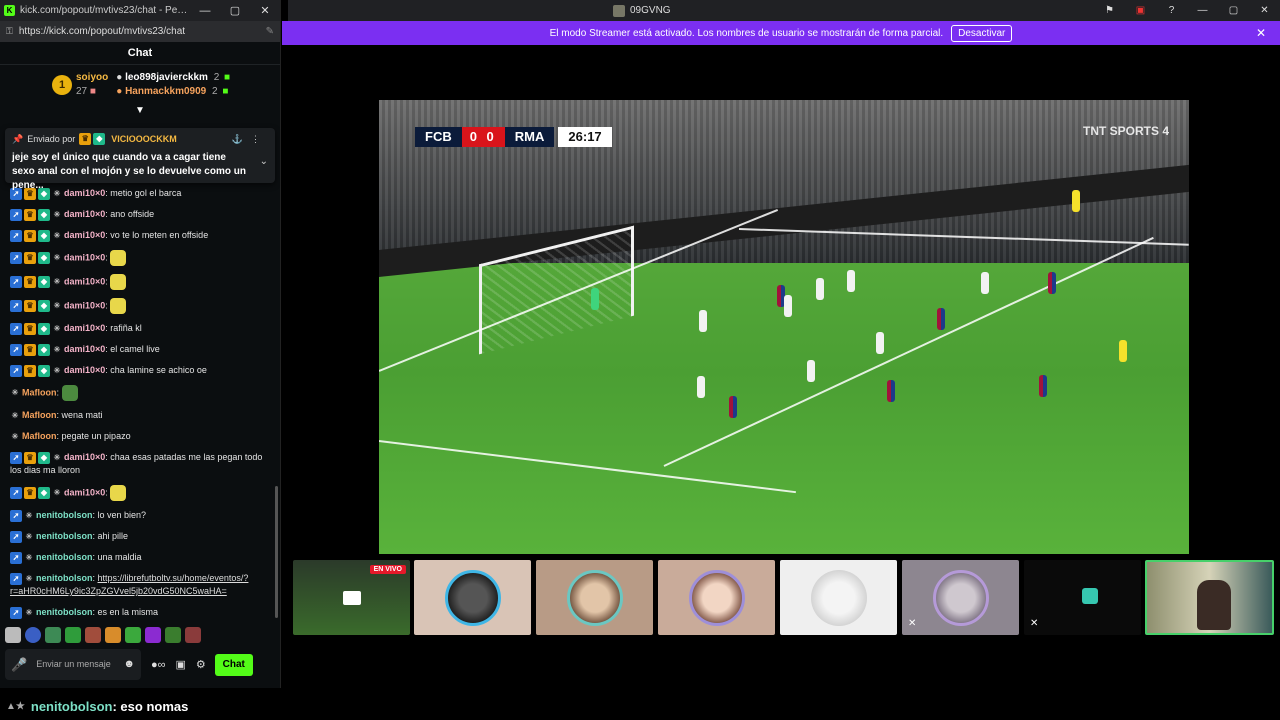  What do you see at coordinates (141, 214) in the screenshot?
I see `chat-message: ➚ ♛ ◆ ✳ dami10×0: ano offside` at bounding box center [141, 214].